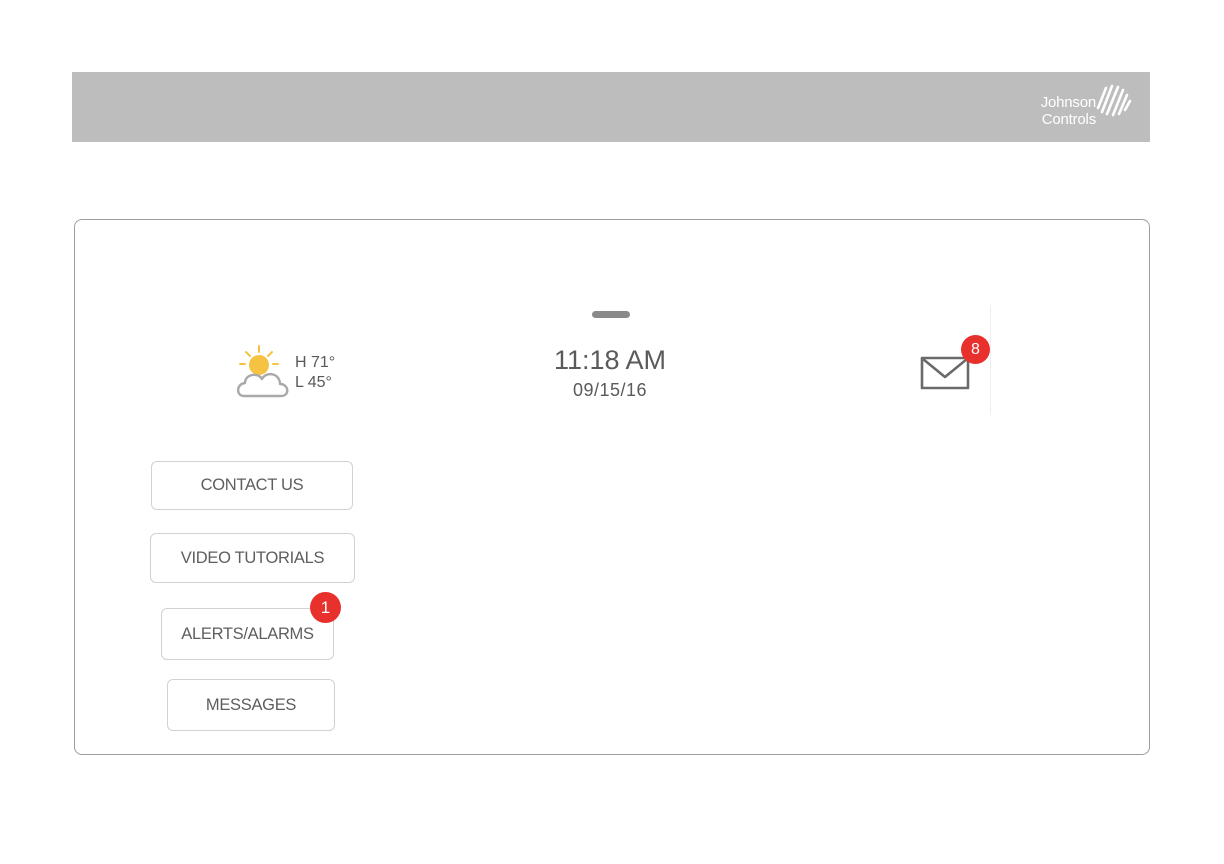  I want to click on contact-us-button: CONTACT US, so click(252, 485).